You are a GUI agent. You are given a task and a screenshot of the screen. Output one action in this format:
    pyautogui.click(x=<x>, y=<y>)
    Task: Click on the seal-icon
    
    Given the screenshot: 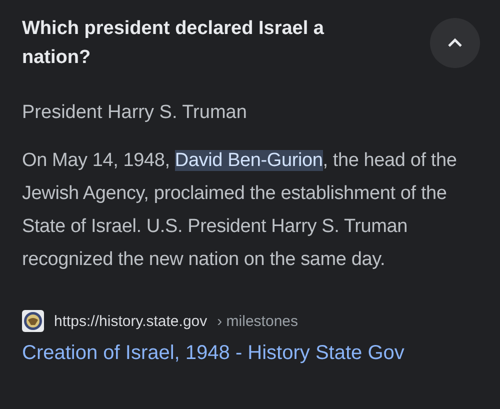 What is the action you would take?
    pyautogui.click(x=33, y=321)
    